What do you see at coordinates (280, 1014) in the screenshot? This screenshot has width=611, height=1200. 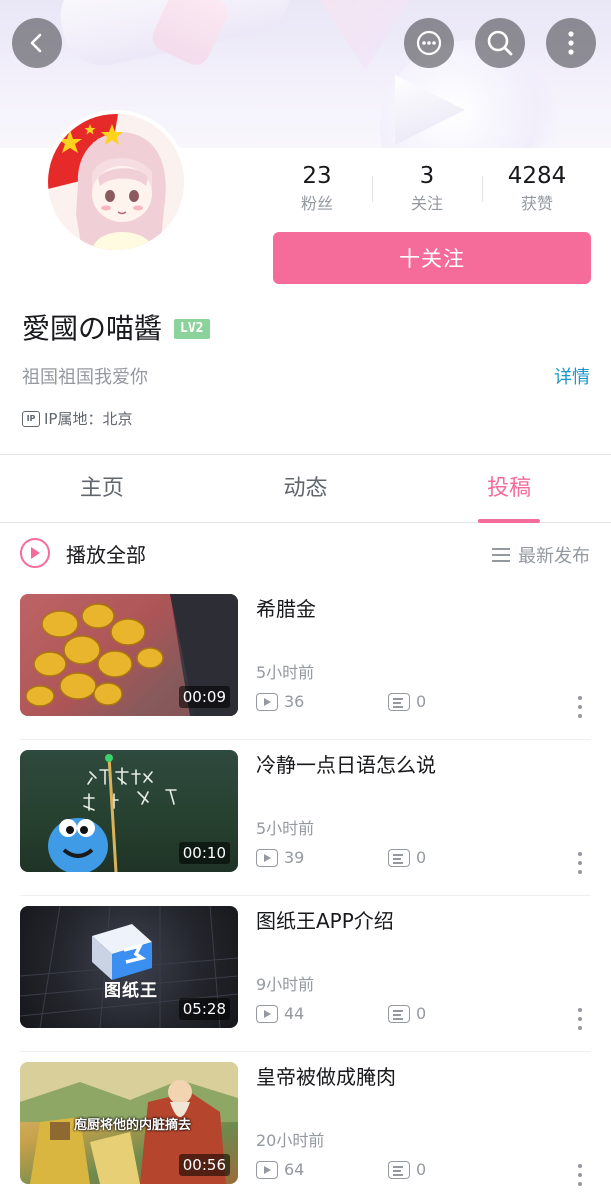 I see `video-play-count: 44` at bounding box center [280, 1014].